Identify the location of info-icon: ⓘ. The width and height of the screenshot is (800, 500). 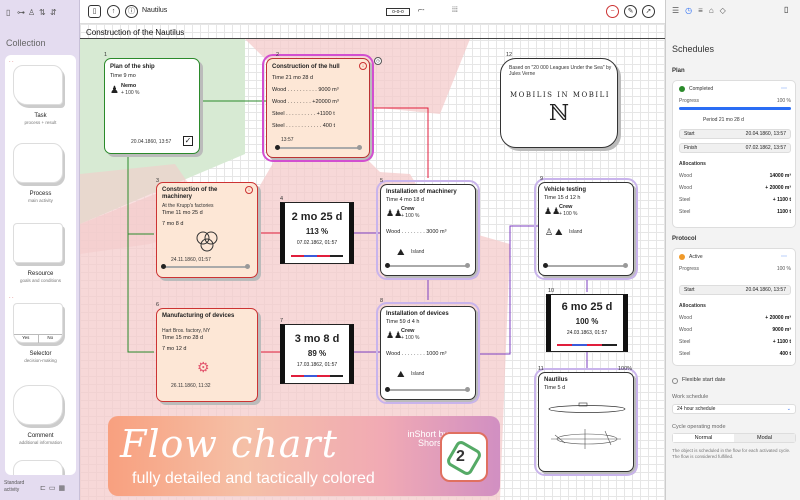
(131, 11).